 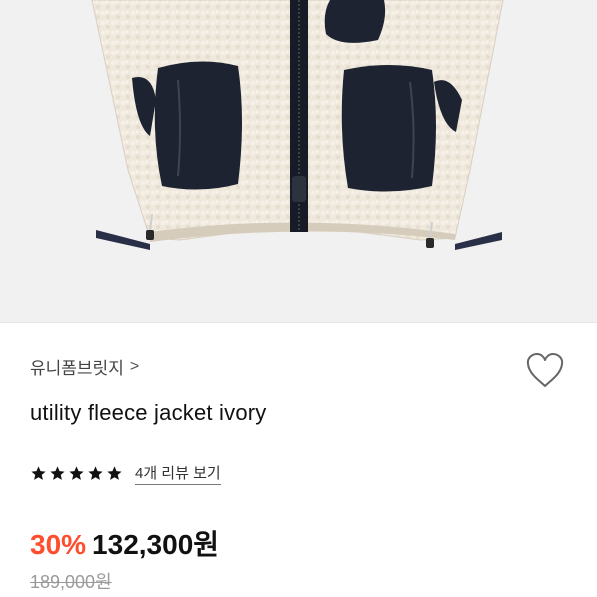 What do you see at coordinates (178, 473) in the screenshot?
I see `view-reviews-link: 4개 리뷰 보기` at bounding box center [178, 473].